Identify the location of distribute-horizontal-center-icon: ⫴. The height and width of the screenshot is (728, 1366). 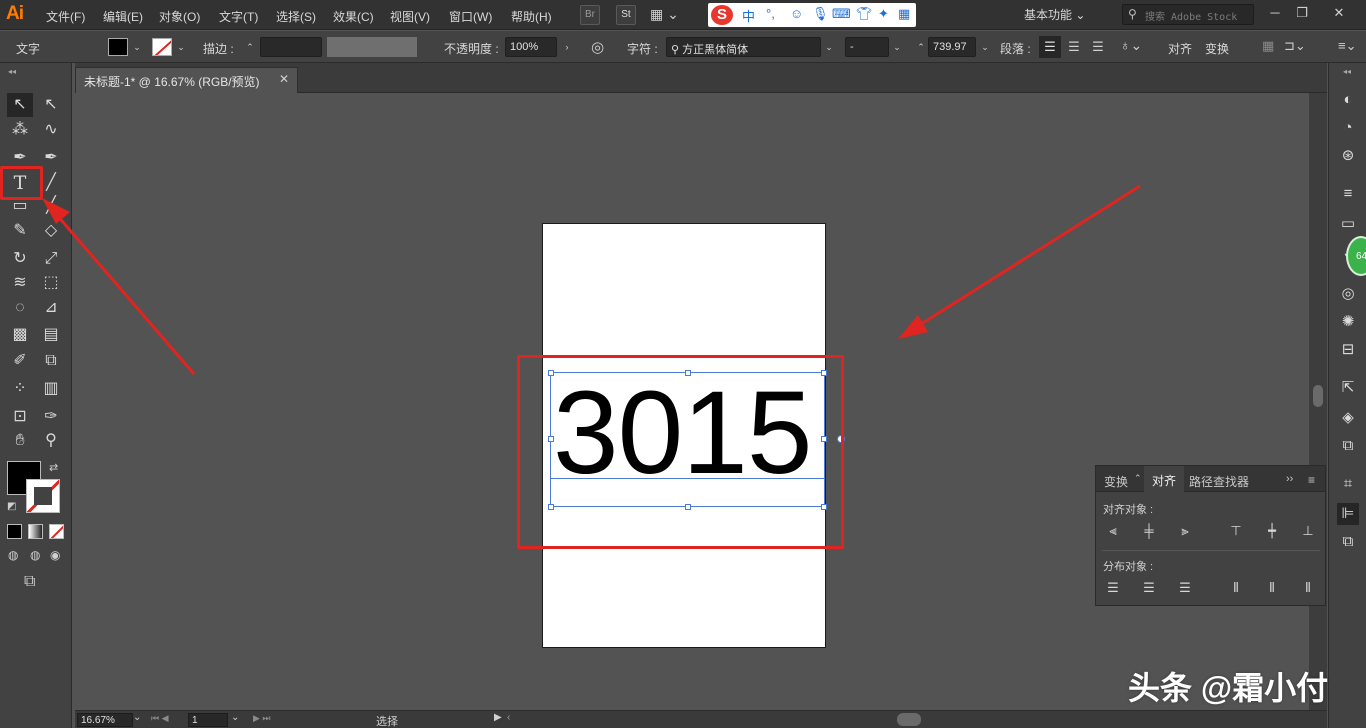
(1272, 588).